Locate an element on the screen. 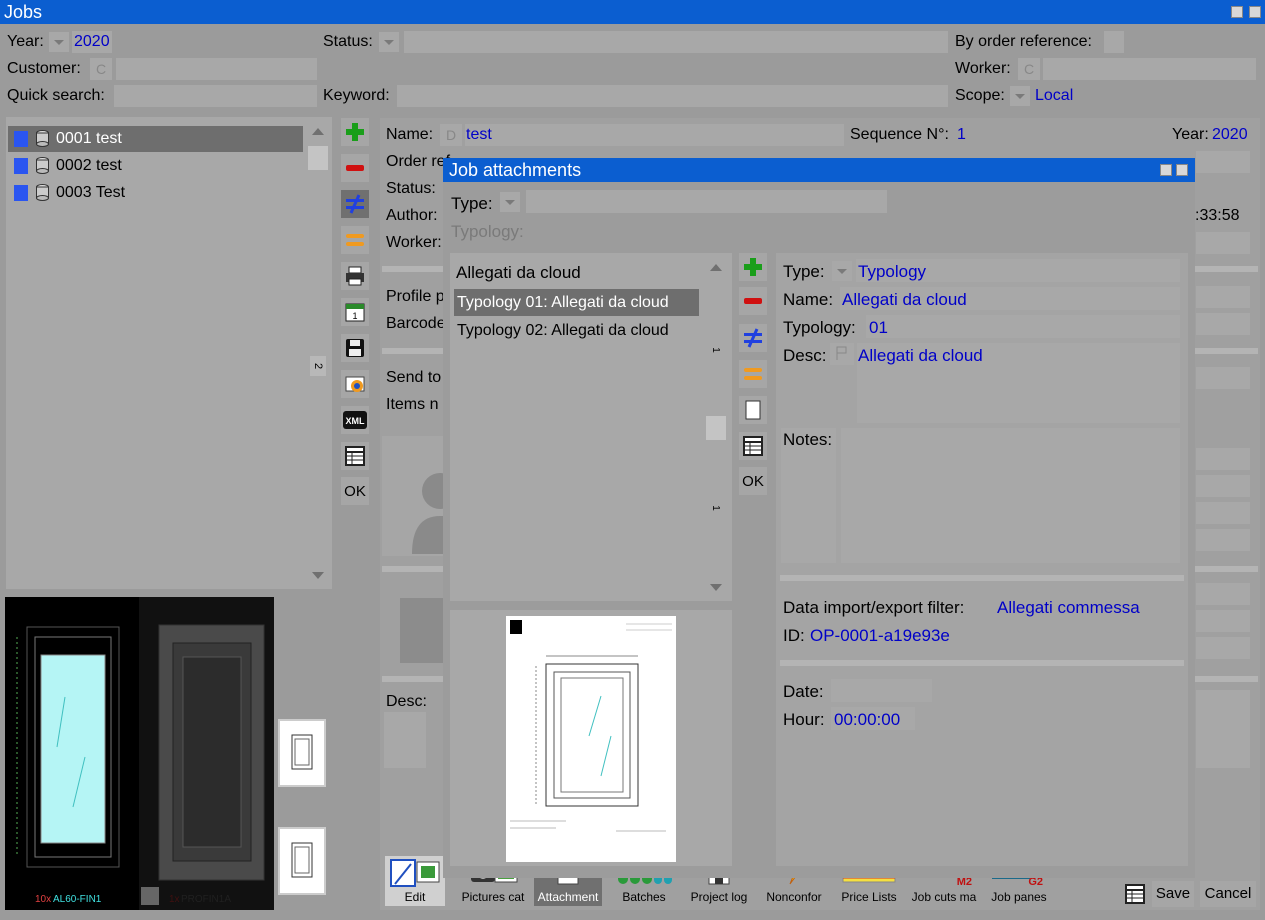 Image resolution: width=1265 pixels, height=920 pixels. time-fragment: :33:58 is located at coordinates (1217, 215).